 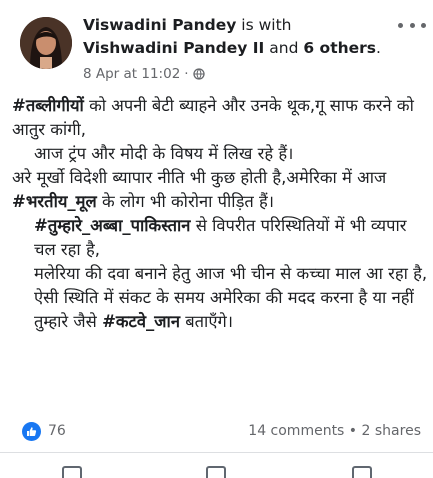 What do you see at coordinates (159, 25) in the screenshot?
I see `author-name: Viswadini Pandey` at bounding box center [159, 25].